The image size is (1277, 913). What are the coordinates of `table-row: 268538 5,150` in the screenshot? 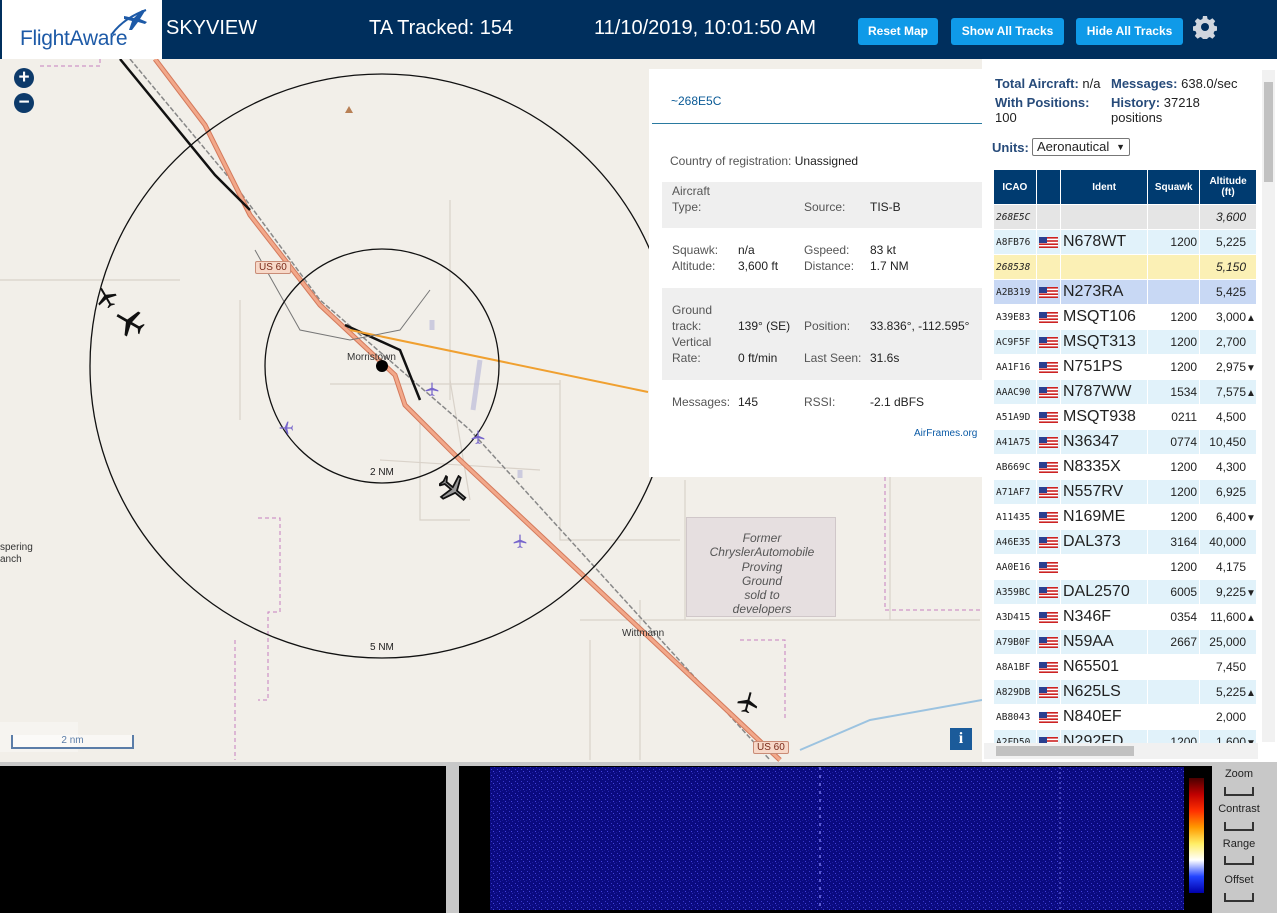 It's located at (1125, 267).